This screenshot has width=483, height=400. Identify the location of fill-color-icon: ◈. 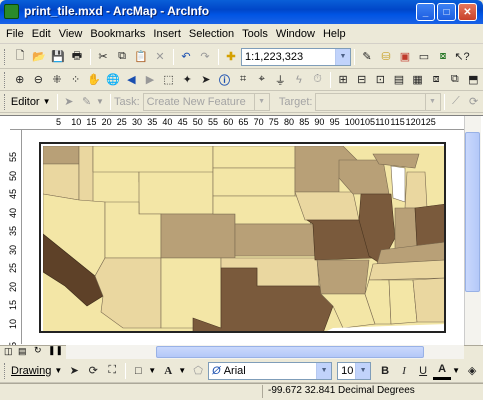
(472, 371).